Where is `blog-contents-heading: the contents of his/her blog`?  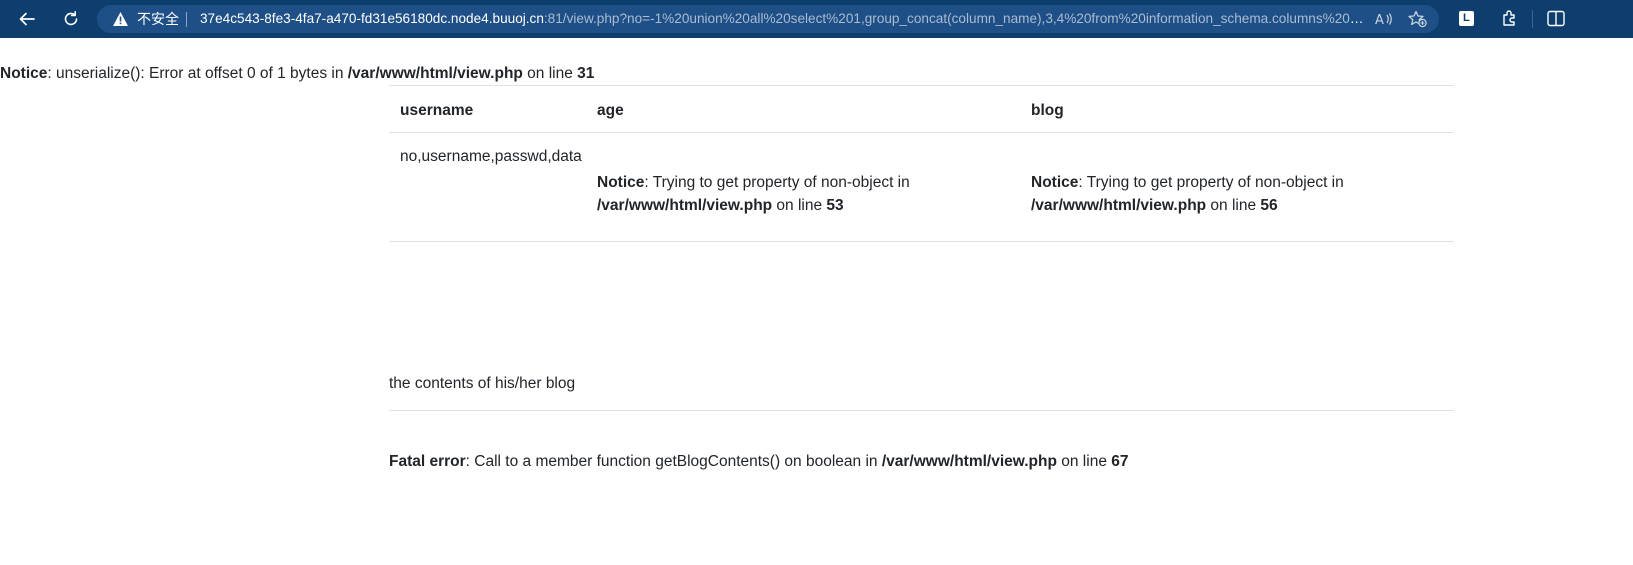 blog-contents-heading: the contents of his/her blog is located at coordinates (482, 383).